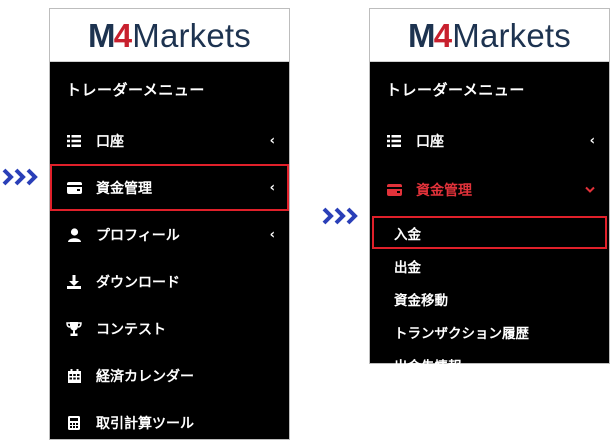 Image resolution: width=616 pixels, height=446 pixels. Describe the element at coordinates (489, 364) in the screenshot. I see `submenu-item-withdrawal-destination: 出金先情報` at that location.